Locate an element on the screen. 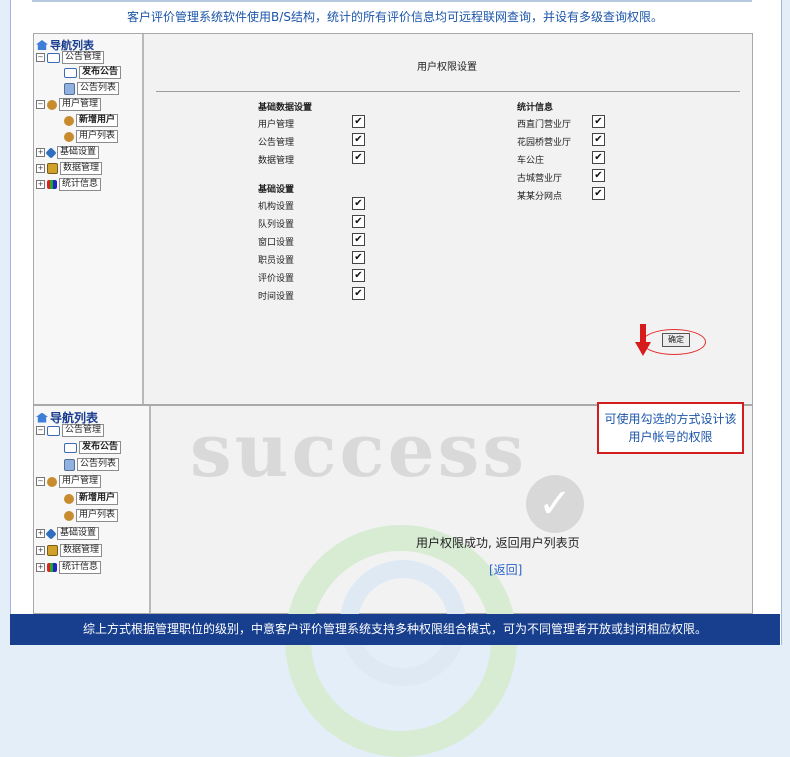  top-divider is located at coordinates (392, 1).